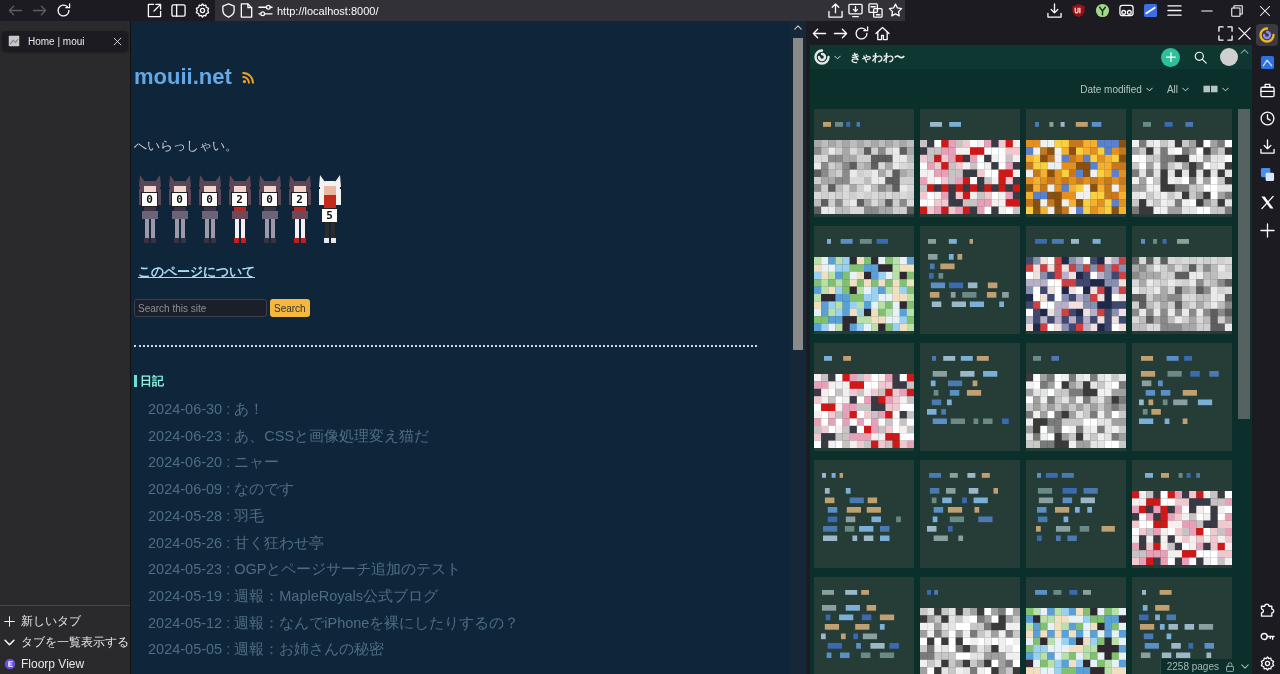 Image resolution: width=1280 pixels, height=674 pixels. Describe the element at coordinates (248, 77) in the screenshot. I see `rss-icon` at that location.